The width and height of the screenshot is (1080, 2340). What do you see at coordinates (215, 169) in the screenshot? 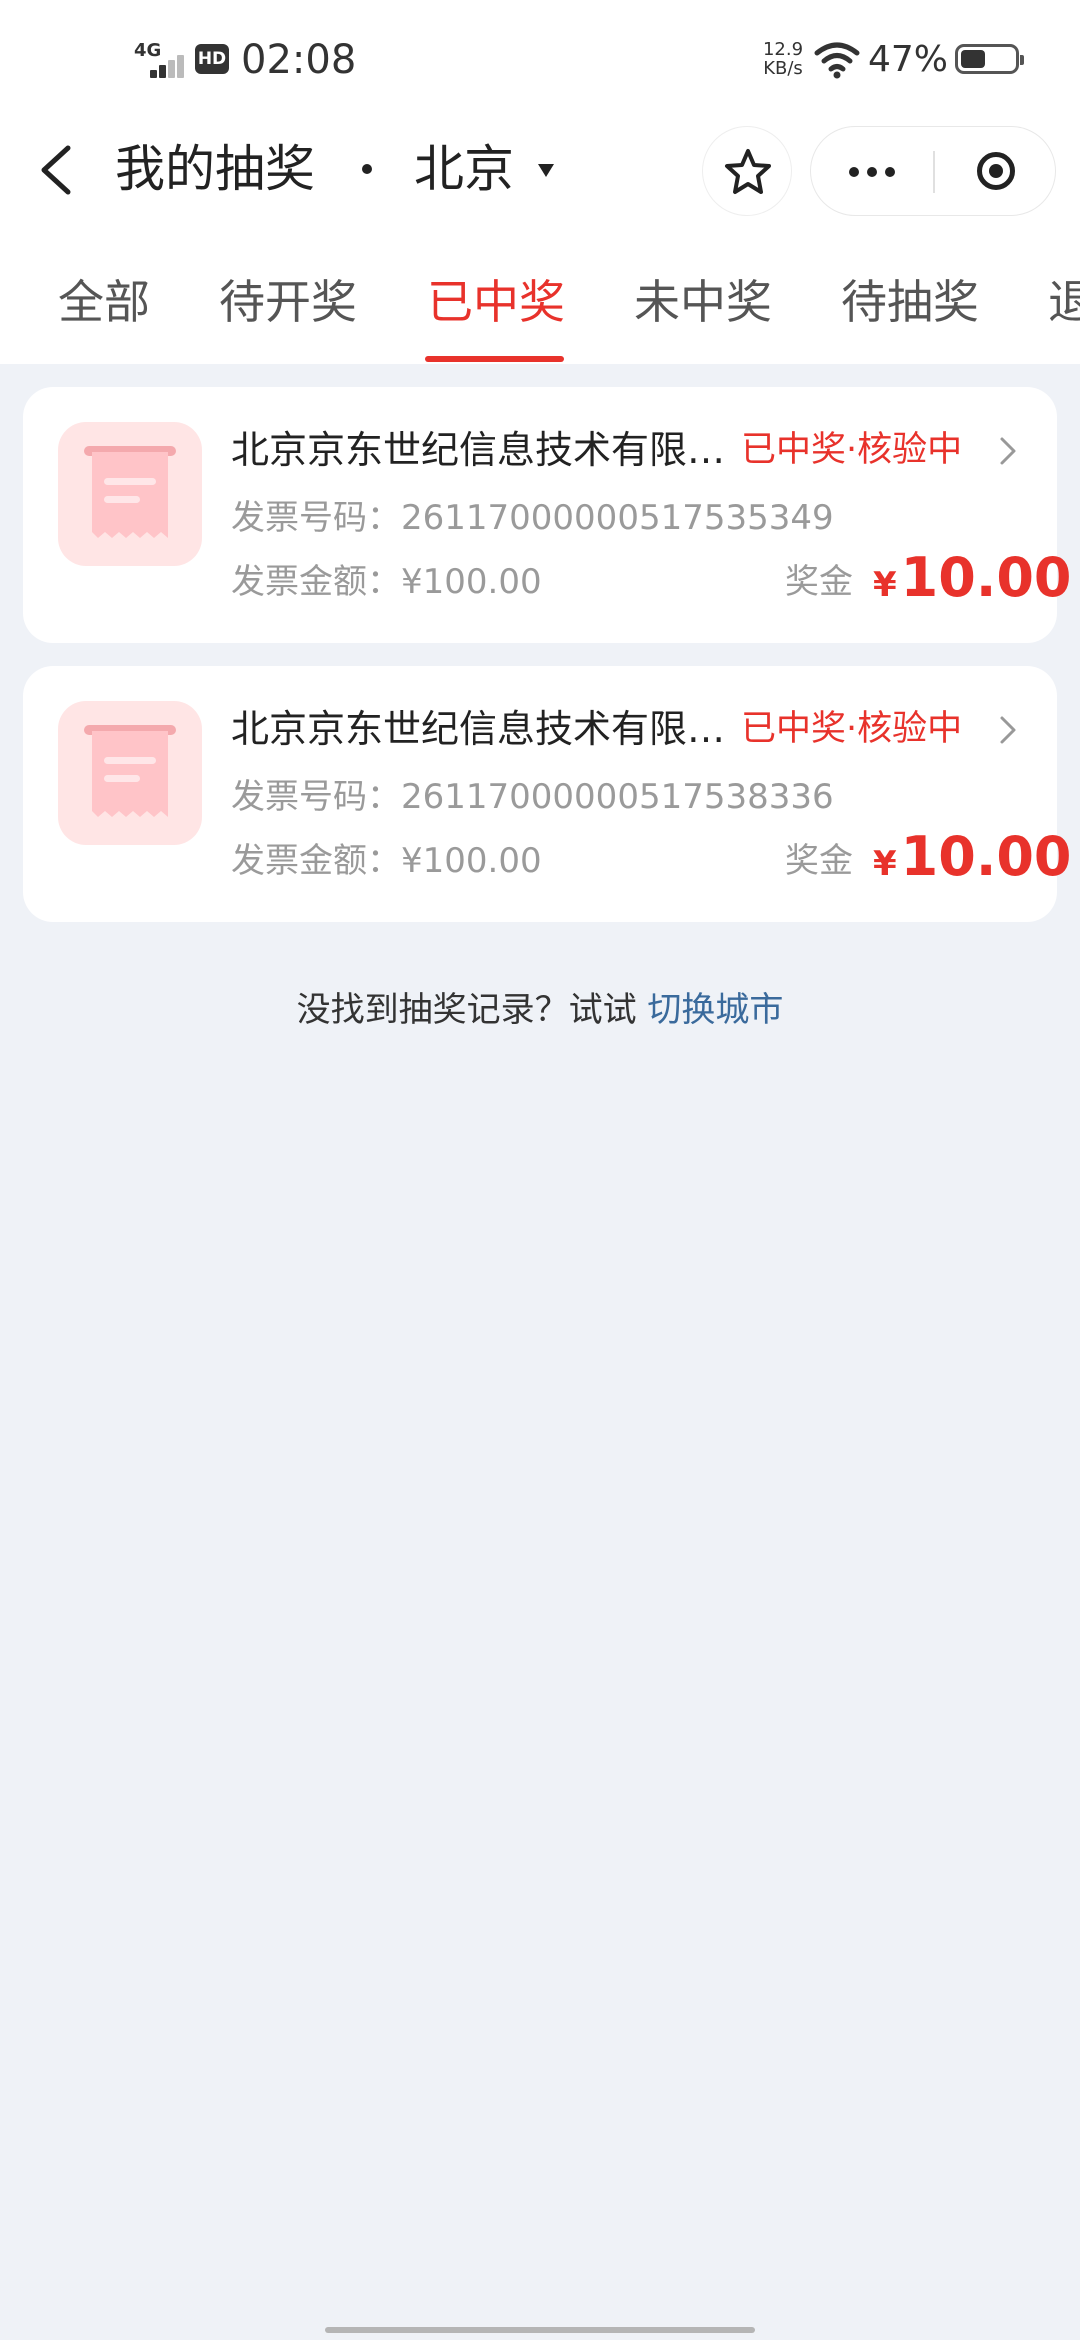
I see `page-title: 我的抽奖` at bounding box center [215, 169].